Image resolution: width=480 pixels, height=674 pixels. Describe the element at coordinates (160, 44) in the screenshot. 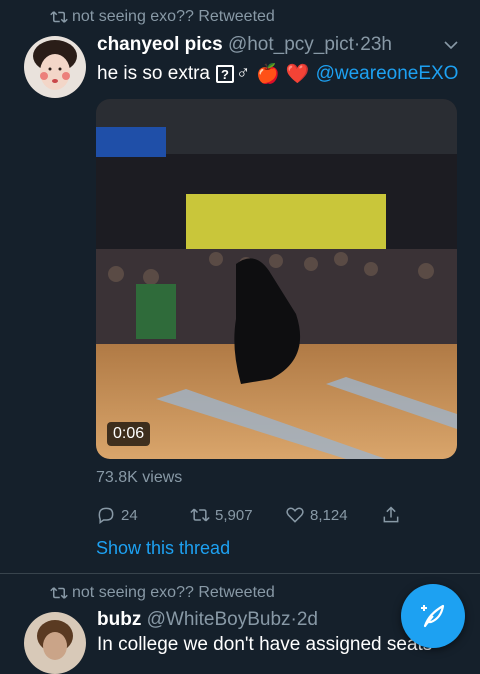

I see `display-name: chanyeol pics` at that location.